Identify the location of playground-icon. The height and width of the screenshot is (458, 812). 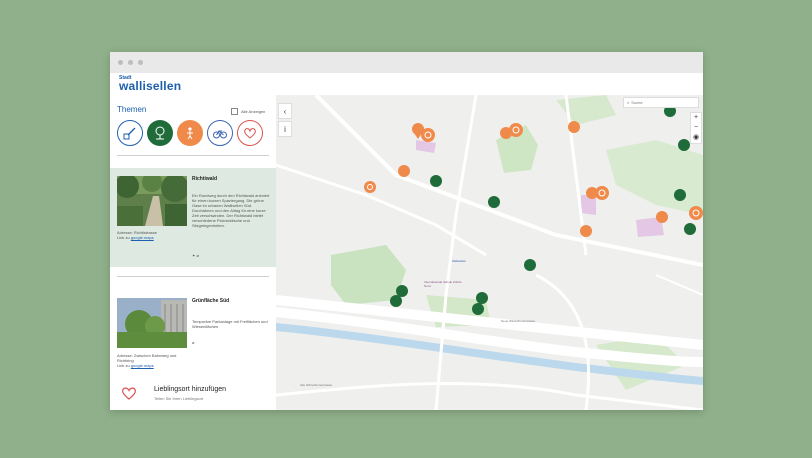
(190, 133).